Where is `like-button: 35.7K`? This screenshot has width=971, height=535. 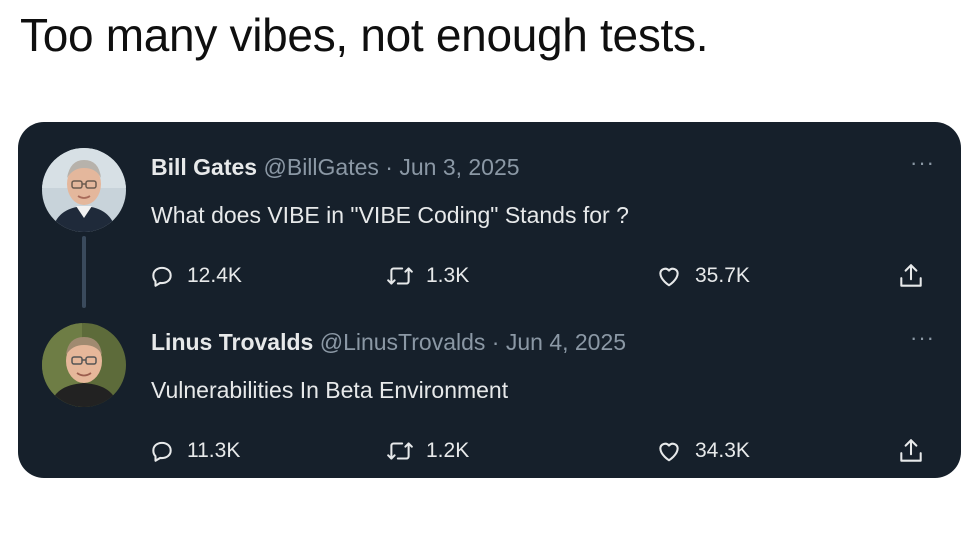 like-button: 35.7K is located at coordinates (702, 276).